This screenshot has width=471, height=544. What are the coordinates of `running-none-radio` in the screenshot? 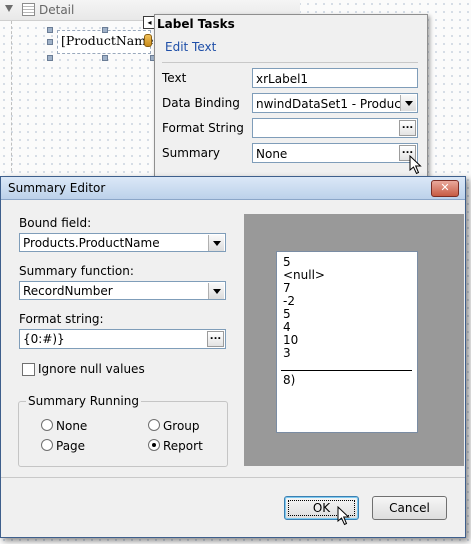 It's located at (47, 425).